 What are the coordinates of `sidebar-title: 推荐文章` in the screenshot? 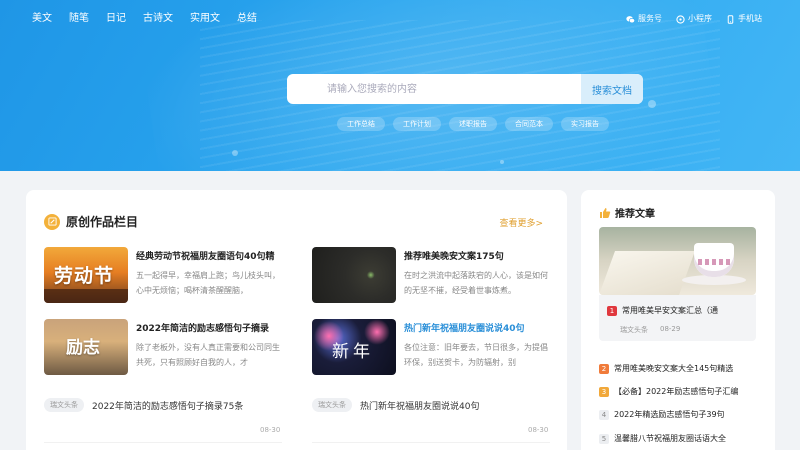 It's located at (635, 214).